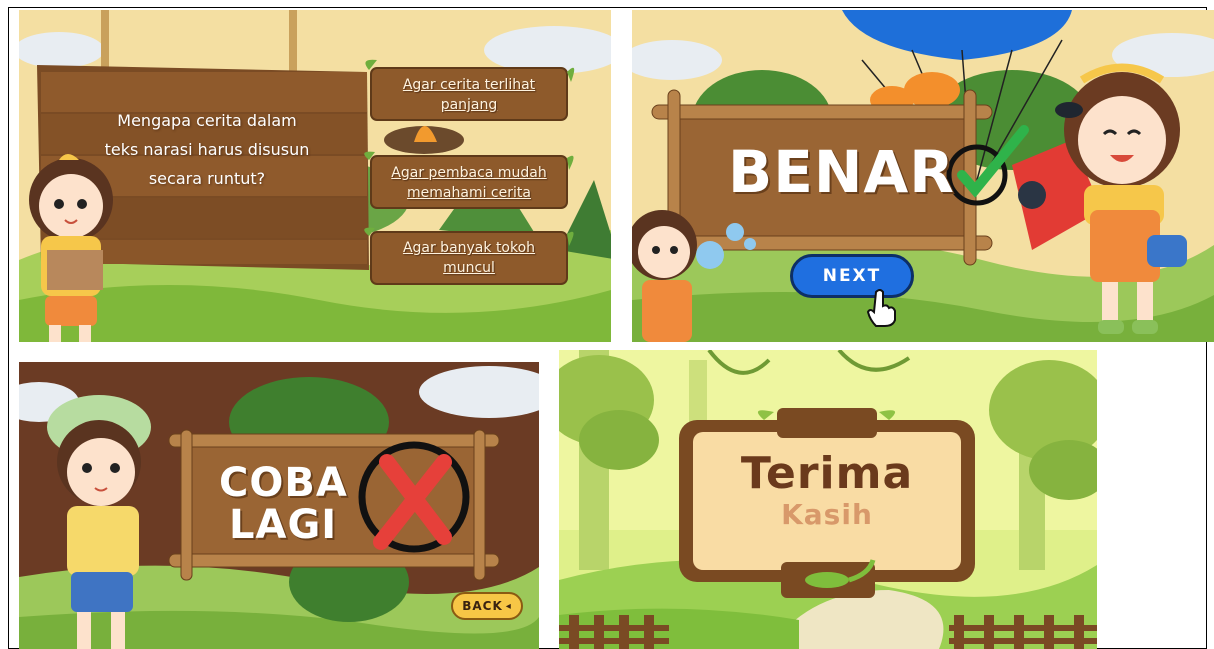 The width and height of the screenshot is (1214, 649). Describe the element at coordinates (827, 514) in the screenshot. I see `ending-subtitle: Kasih` at that location.